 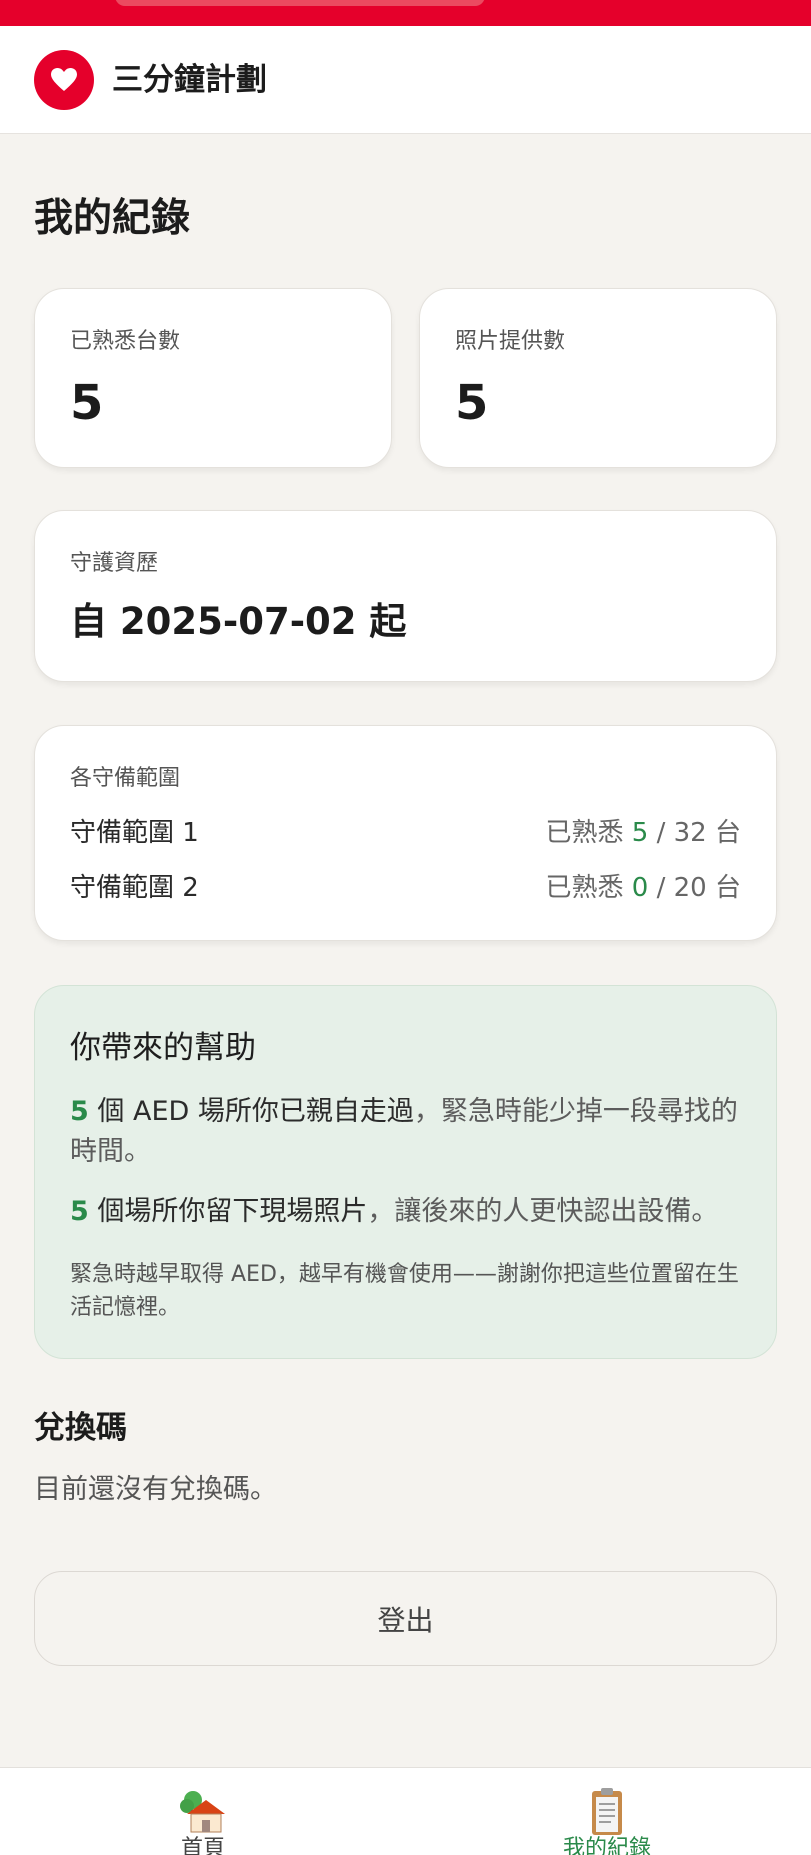 I want to click on visited-text: 個 AED 場所你已親自走過, so click(x=255, y=1111).